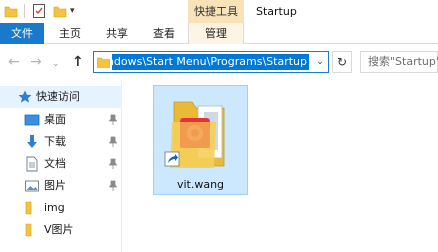  I want to click on tab-share: 共享, so click(117, 33).